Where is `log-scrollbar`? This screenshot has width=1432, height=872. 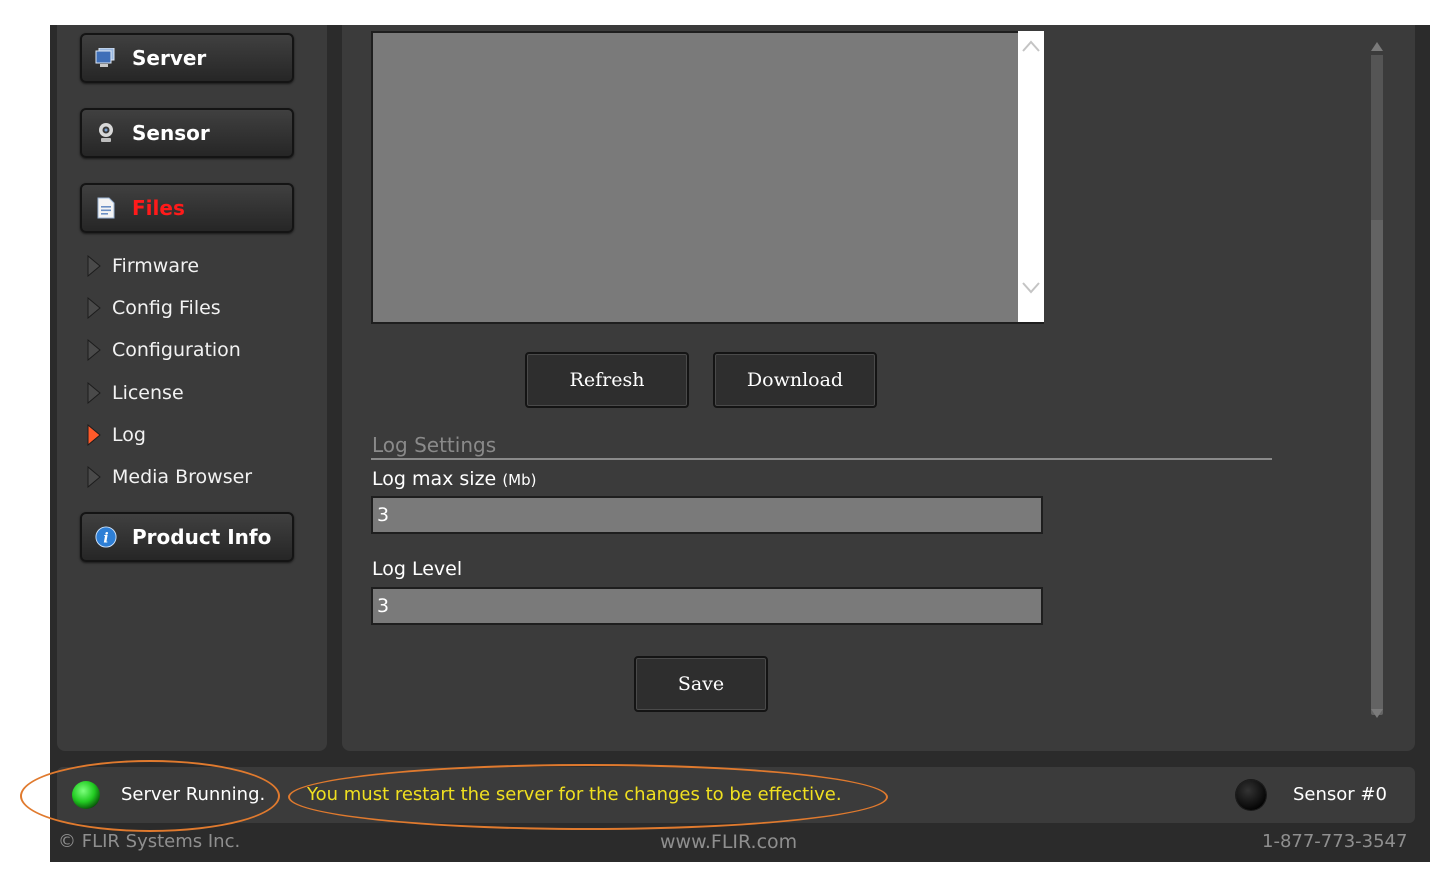 log-scrollbar is located at coordinates (1031, 176).